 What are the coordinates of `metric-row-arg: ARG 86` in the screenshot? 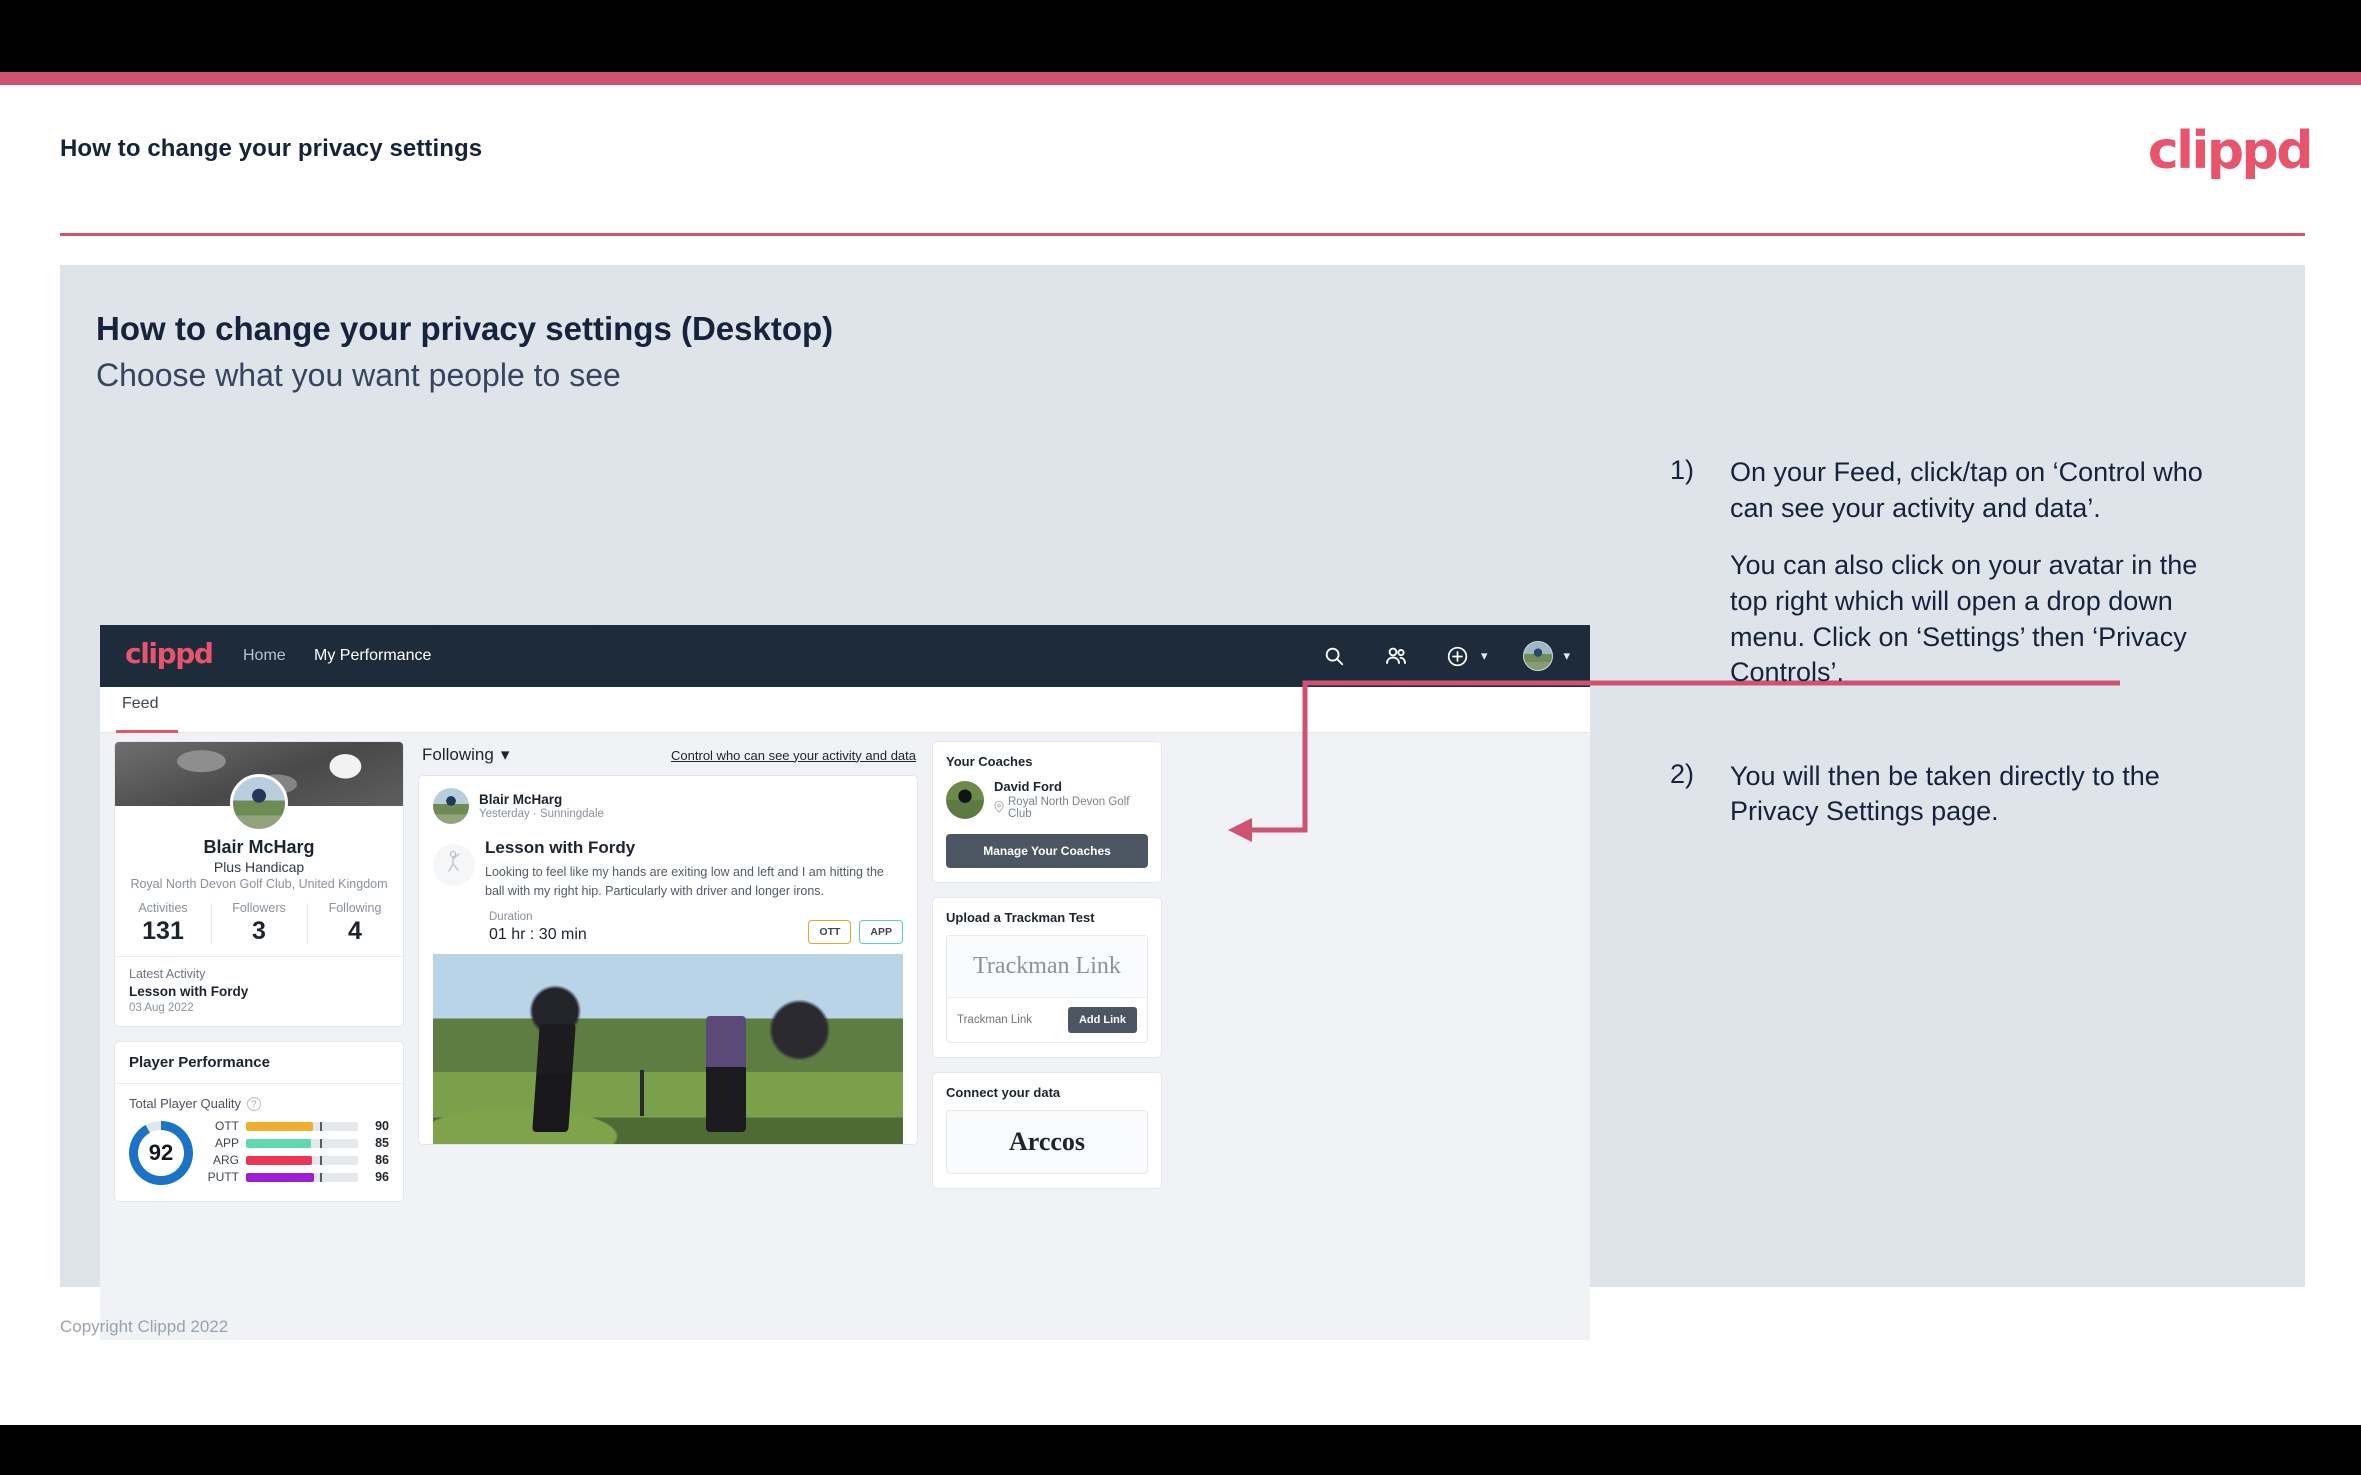 It's located at (297, 1160).